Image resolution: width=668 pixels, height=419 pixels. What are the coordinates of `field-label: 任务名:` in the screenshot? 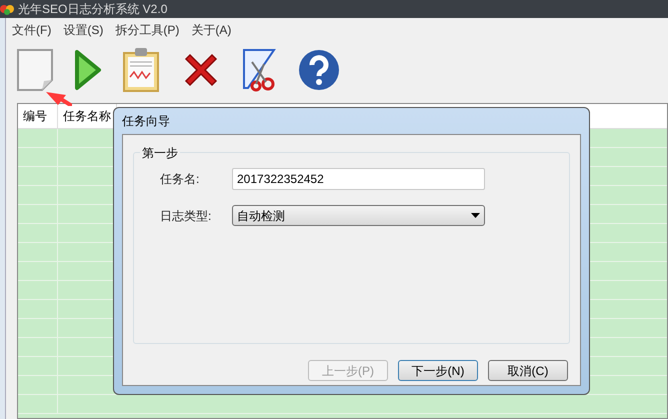 It's located at (180, 179).